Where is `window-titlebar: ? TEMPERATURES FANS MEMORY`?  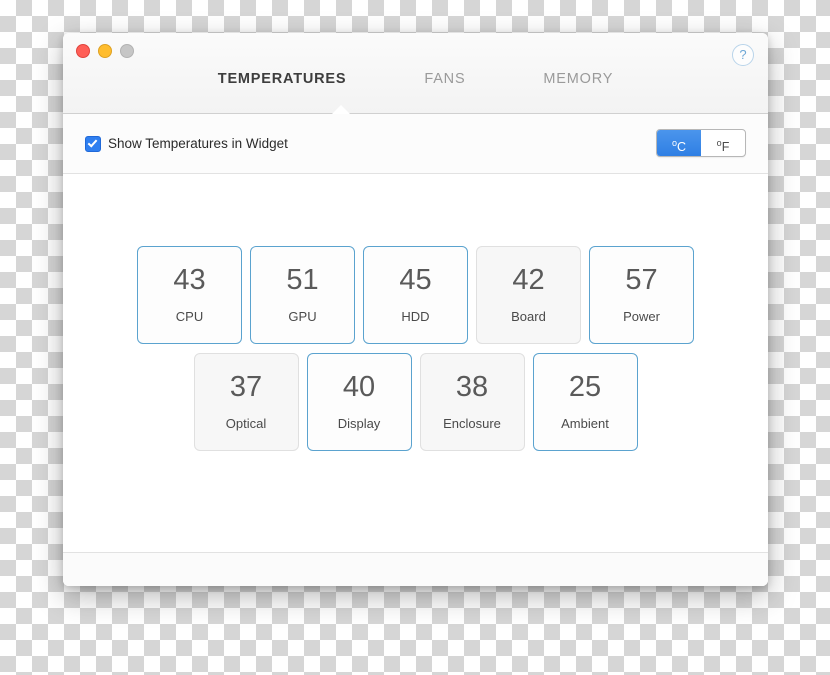 window-titlebar: ? TEMPERATURES FANS MEMORY is located at coordinates (415, 74).